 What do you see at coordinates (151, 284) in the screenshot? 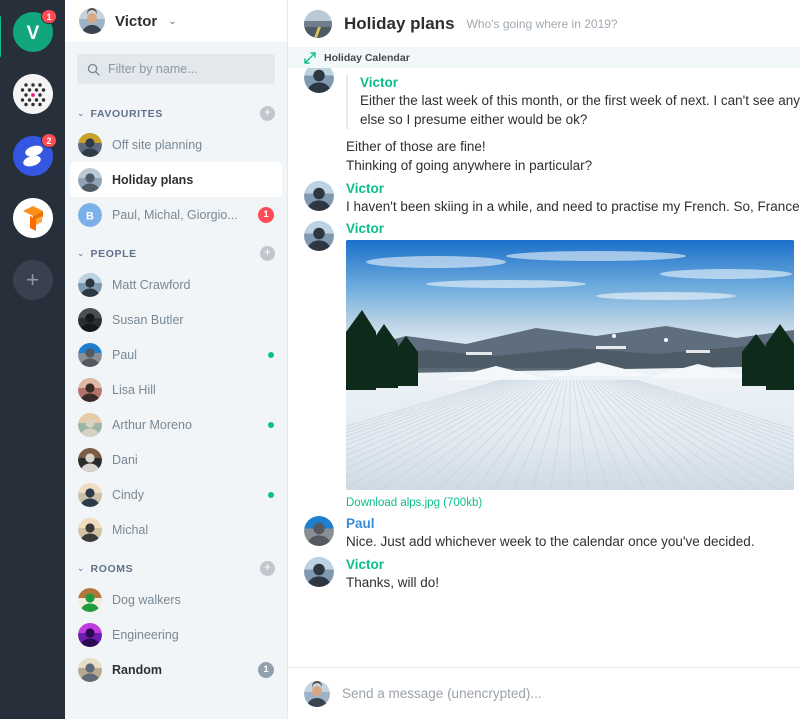
I see `sidebar-item-label: Matt Crawford` at bounding box center [151, 284].